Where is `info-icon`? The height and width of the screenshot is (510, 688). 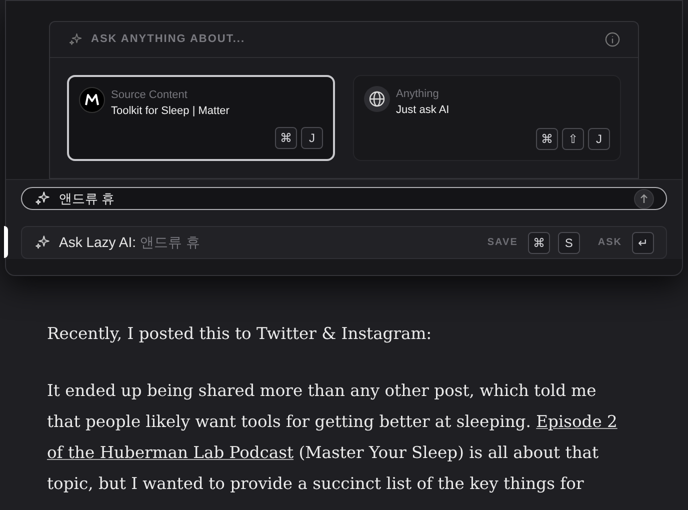 info-icon is located at coordinates (612, 39).